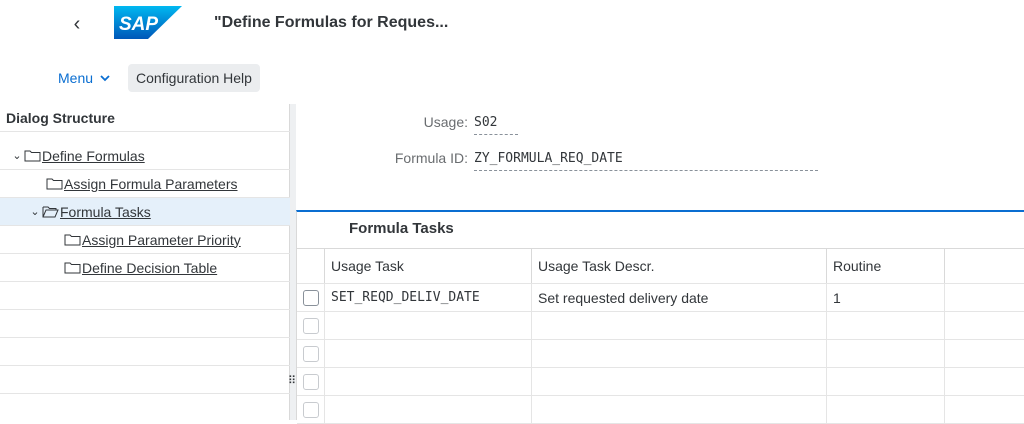 This screenshot has width=1024, height=424. I want to click on tree-item-define-decision-table: Define Decision Table, so click(145, 268).